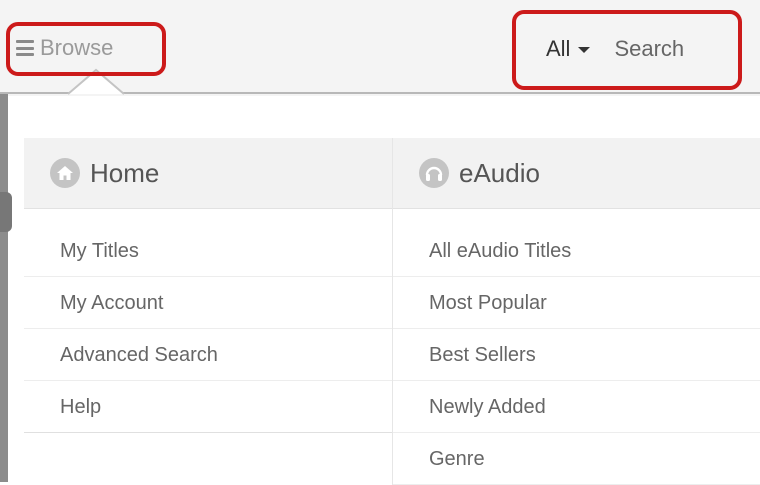 The width and height of the screenshot is (760, 485). What do you see at coordinates (65, 173) in the screenshot?
I see `house-icon` at bounding box center [65, 173].